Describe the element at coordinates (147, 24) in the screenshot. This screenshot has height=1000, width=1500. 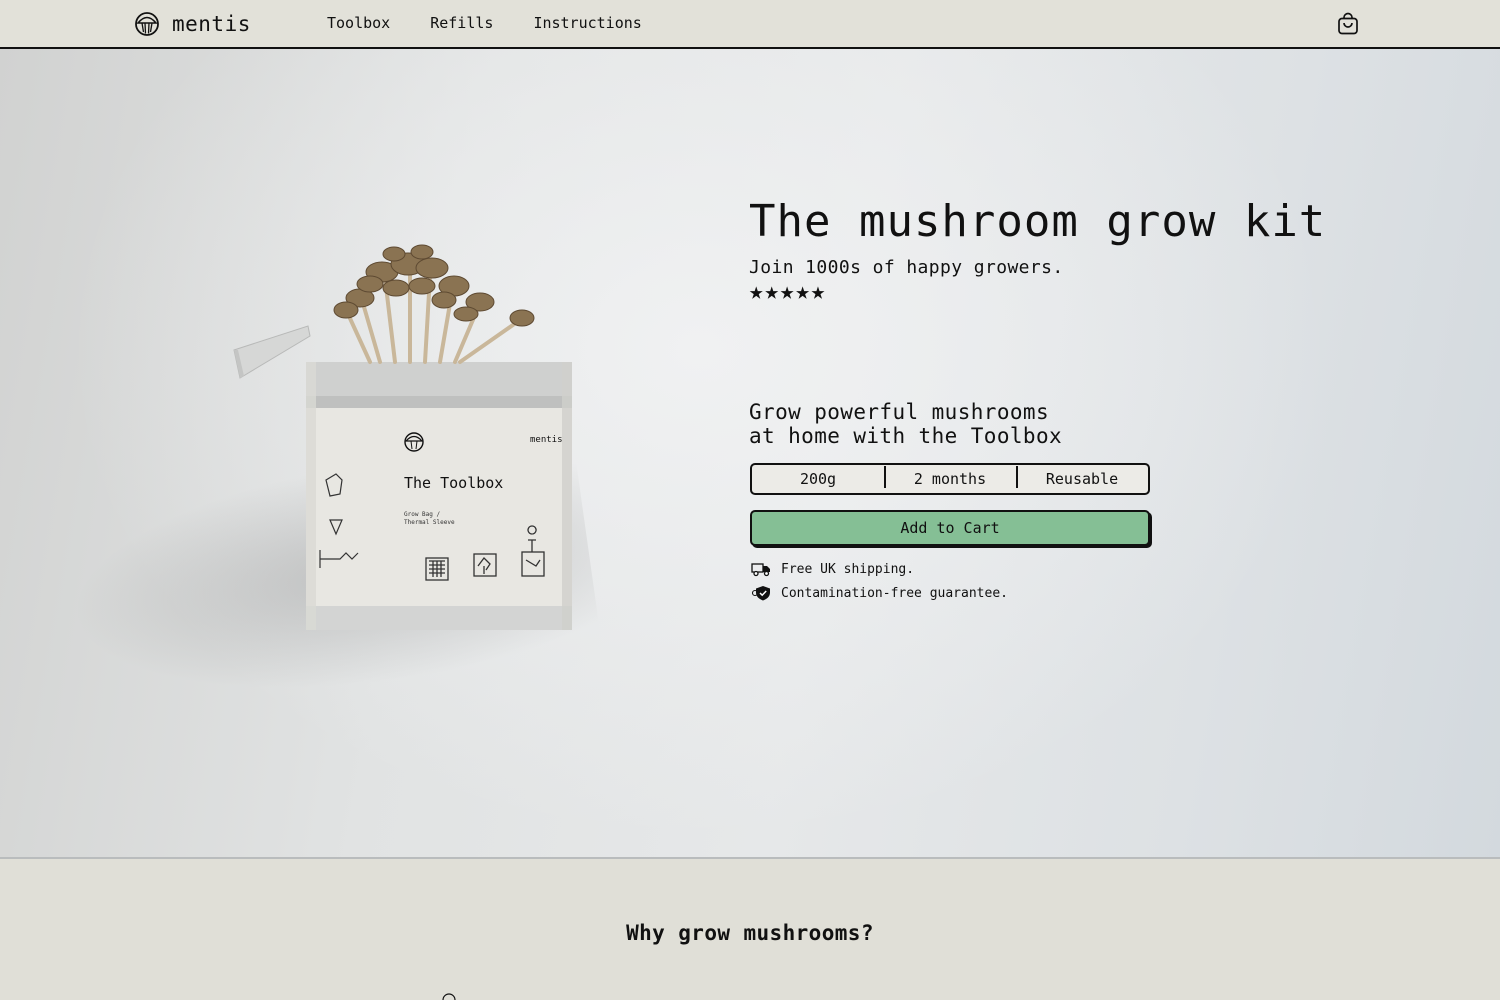
I see `mushroom-logo-icon` at that location.